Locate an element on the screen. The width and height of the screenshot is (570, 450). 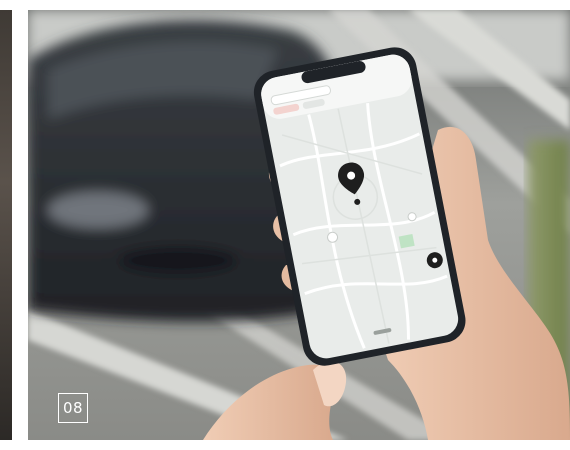
frame-number: 08 is located at coordinates (73, 407).